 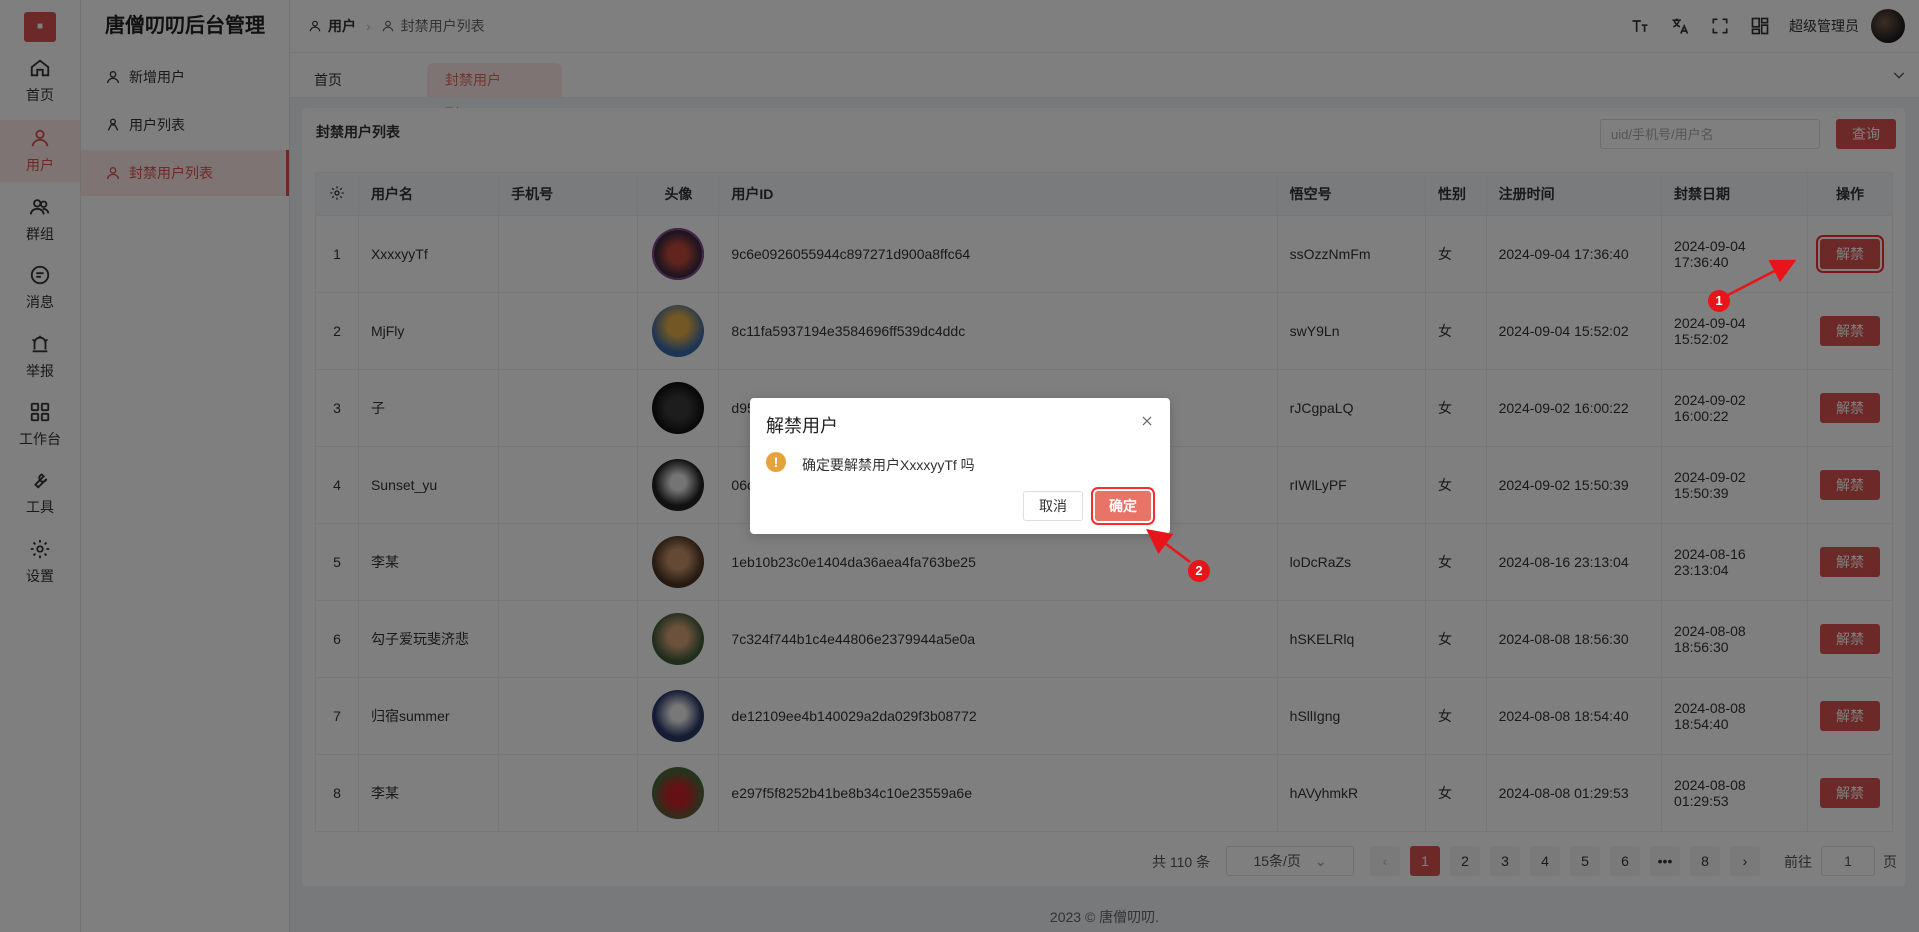 I want to click on cancel-button: 取消, so click(x=1053, y=506).